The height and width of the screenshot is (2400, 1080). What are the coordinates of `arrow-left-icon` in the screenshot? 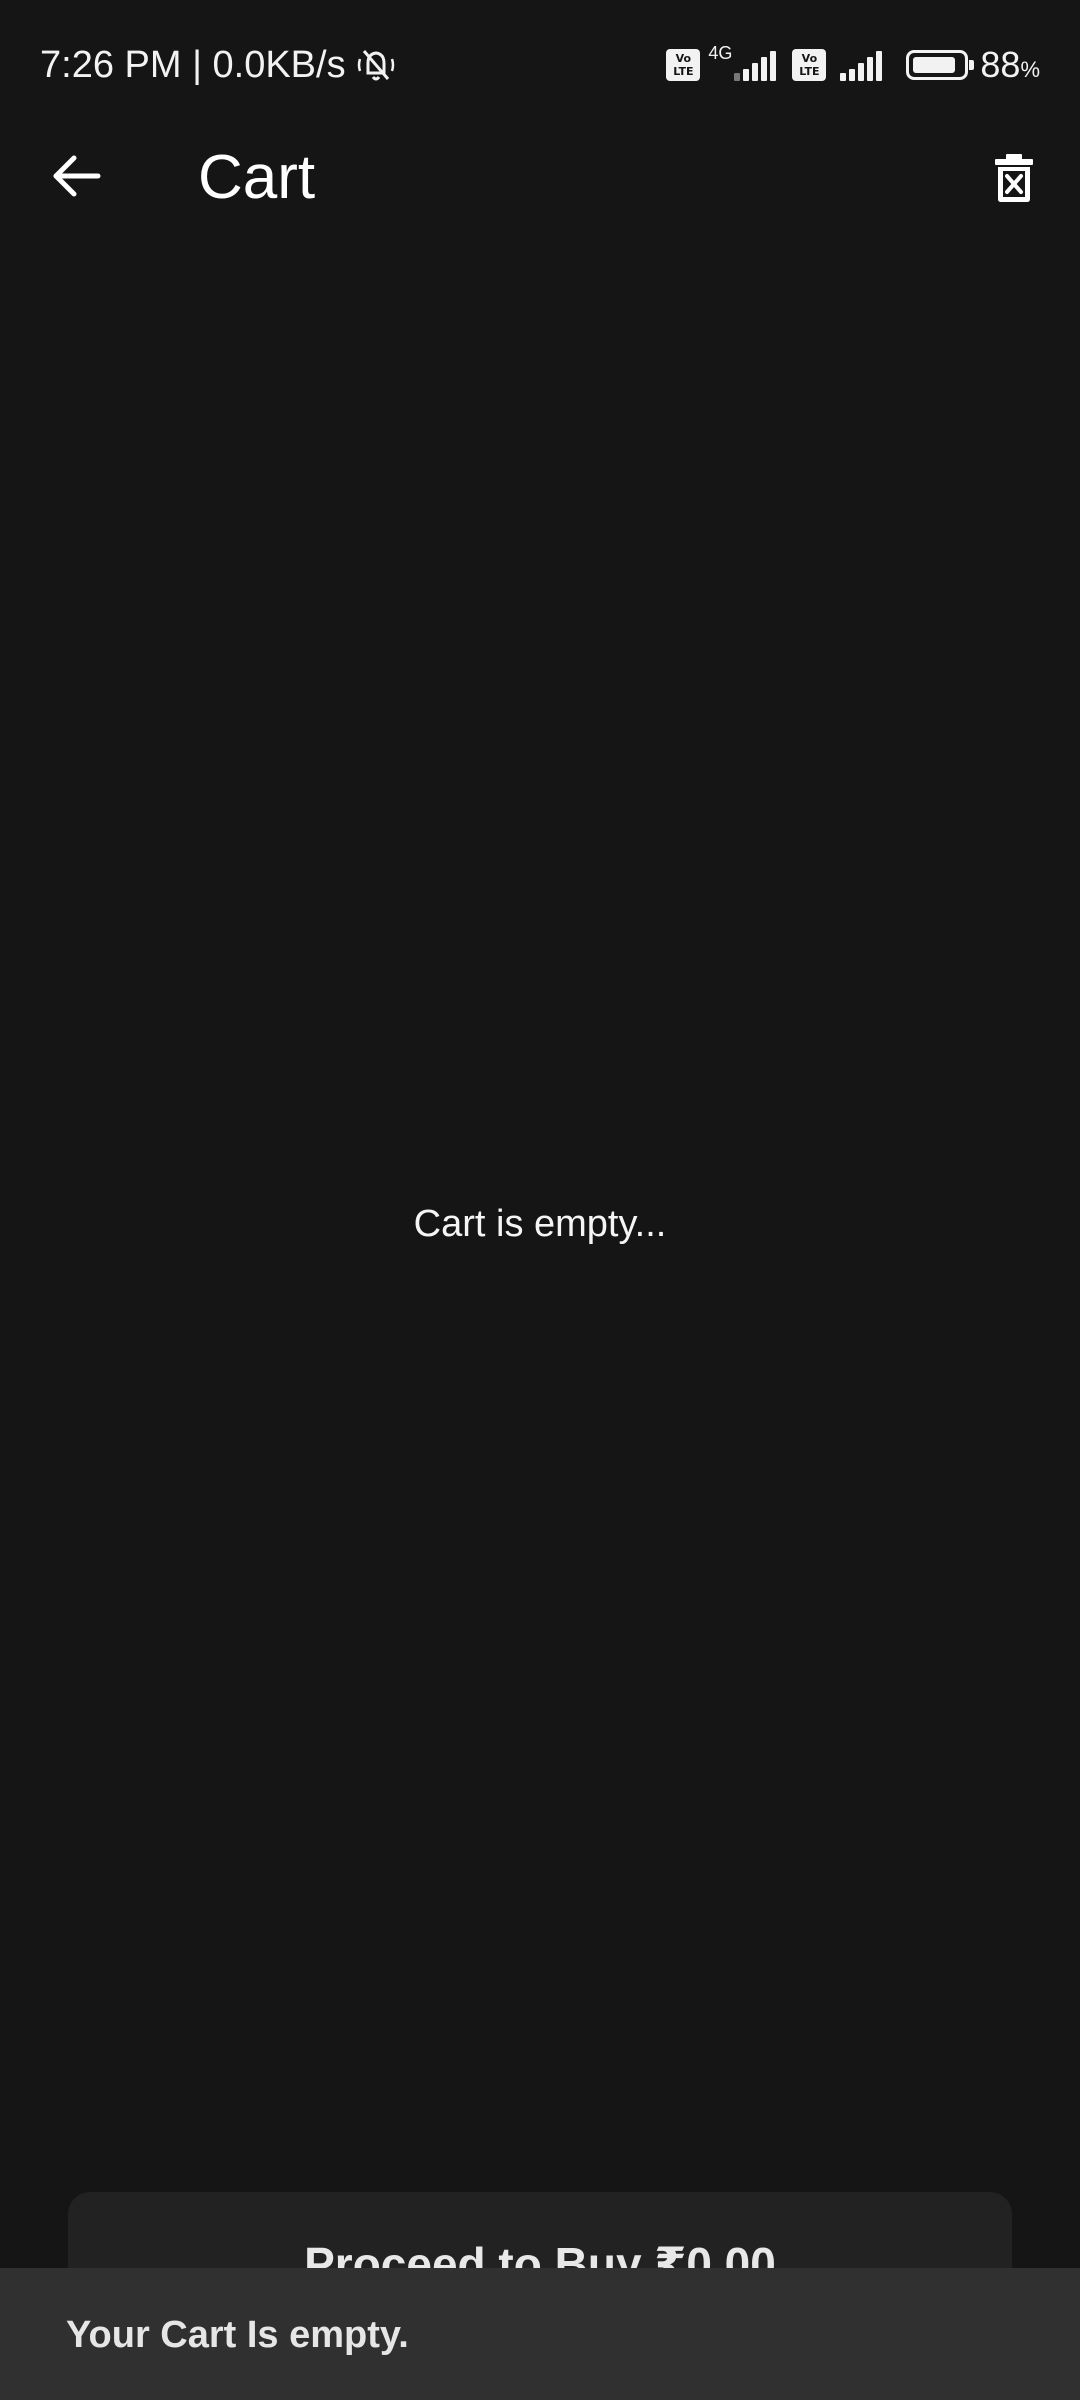 It's located at (76, 178).